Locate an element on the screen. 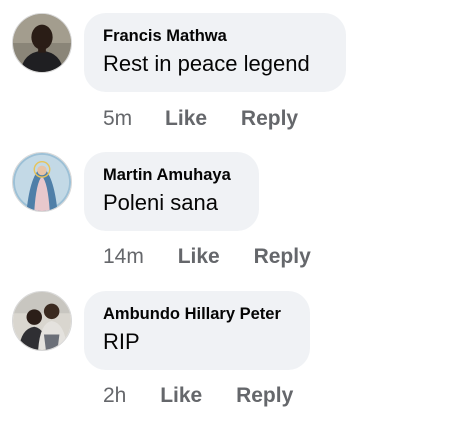 The height and width of the screenshot is (430, 465). comment-bubble: Martin Amuhaya Poleni sana is located at coordinates (171, 191).